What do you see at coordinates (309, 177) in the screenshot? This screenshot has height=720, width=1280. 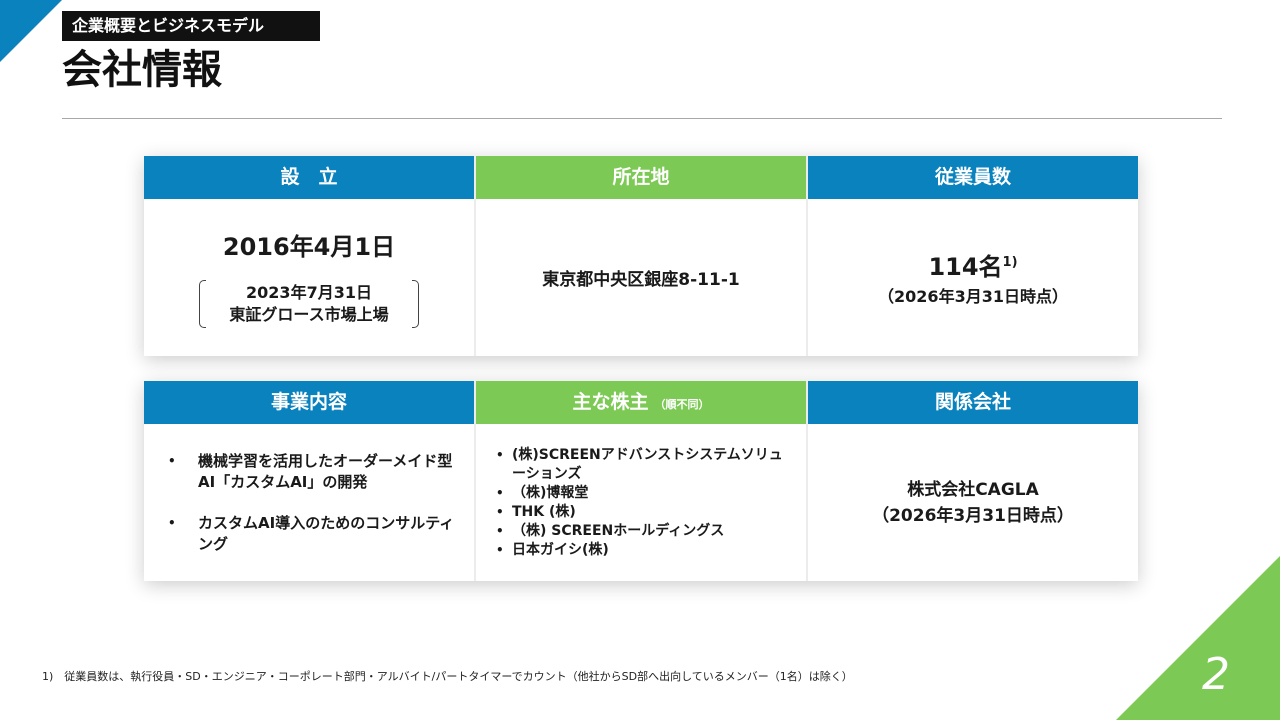 I see `founding-header: 設 立` at bounding box center [309, 177].